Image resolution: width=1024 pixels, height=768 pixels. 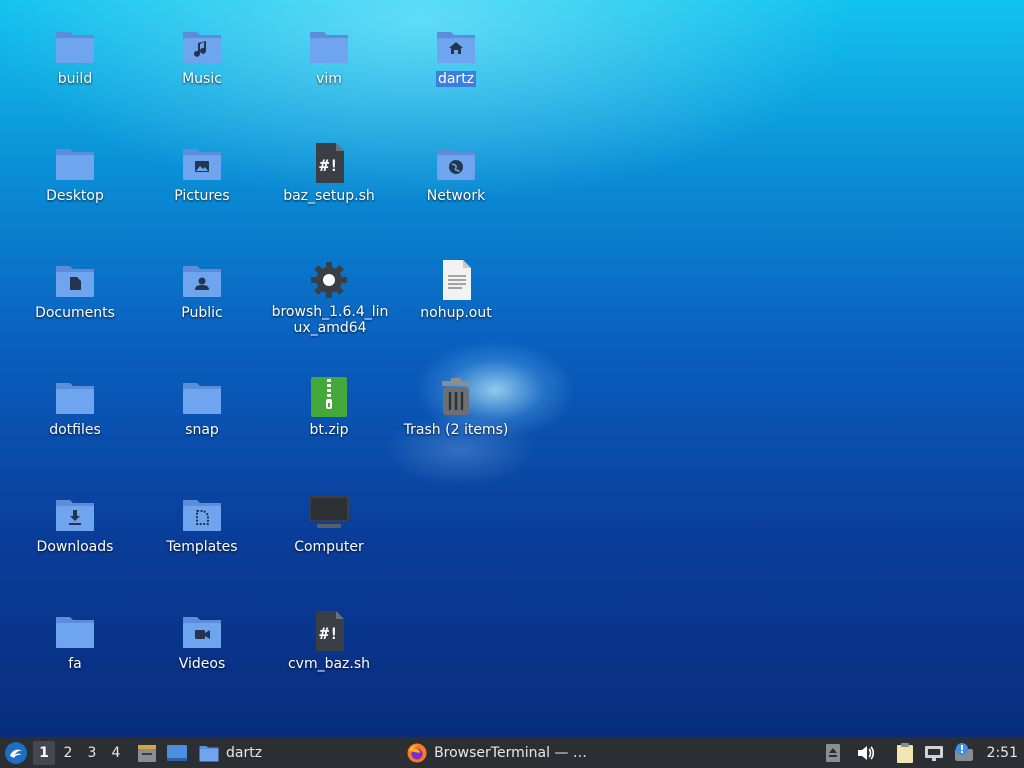 I want to click on workspace-4: 4, so click(x=116, y=753).